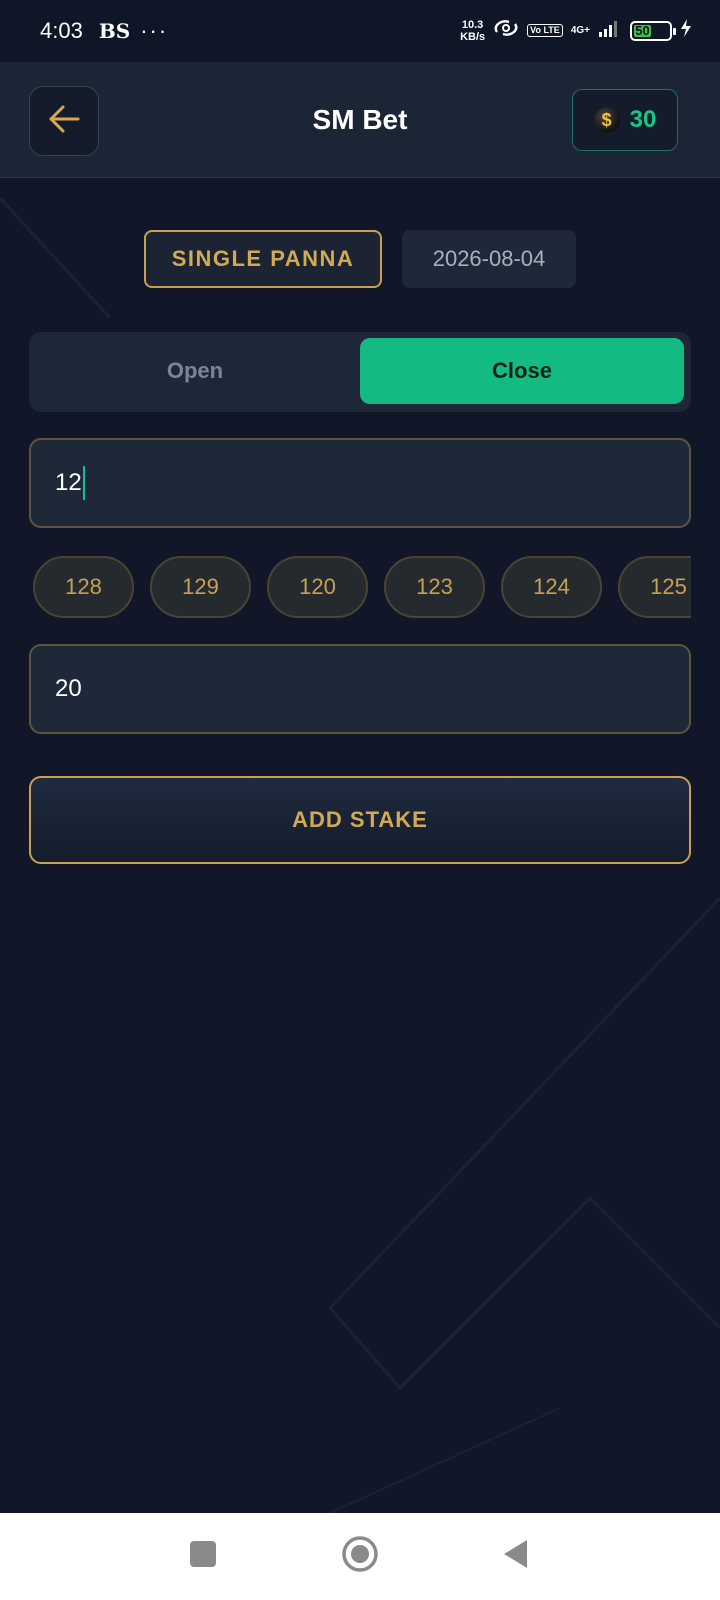 The width and height of the screenshot is (720, 1600). Describe the element at coordinates (200, 587) in the screenshot. I see `suggestion-chip: 129` at that location.